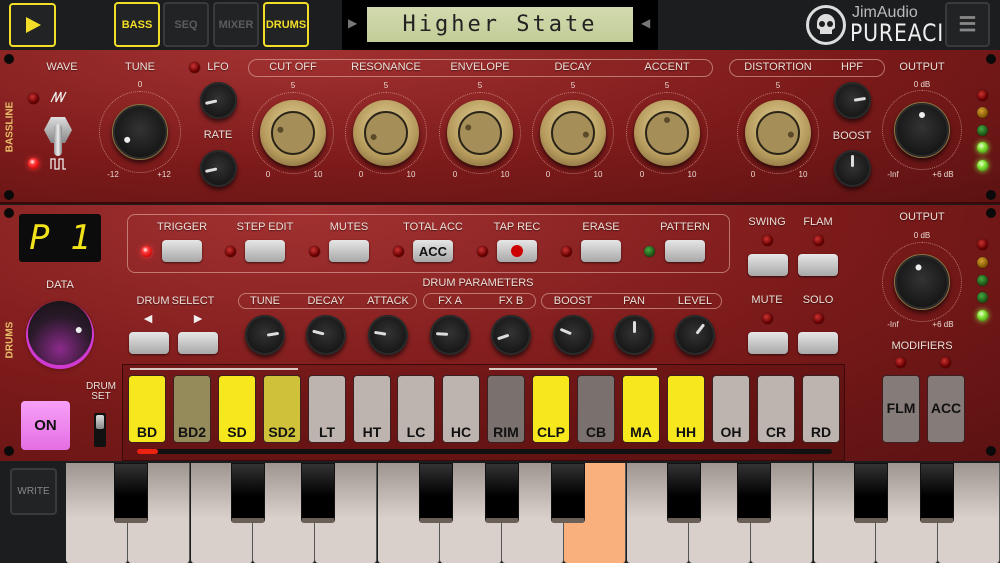 This screenshot has height=563, width=1000. Describe the element at coordinates (778, 133) in the screenshot. I see `distortion-knob` at that location.